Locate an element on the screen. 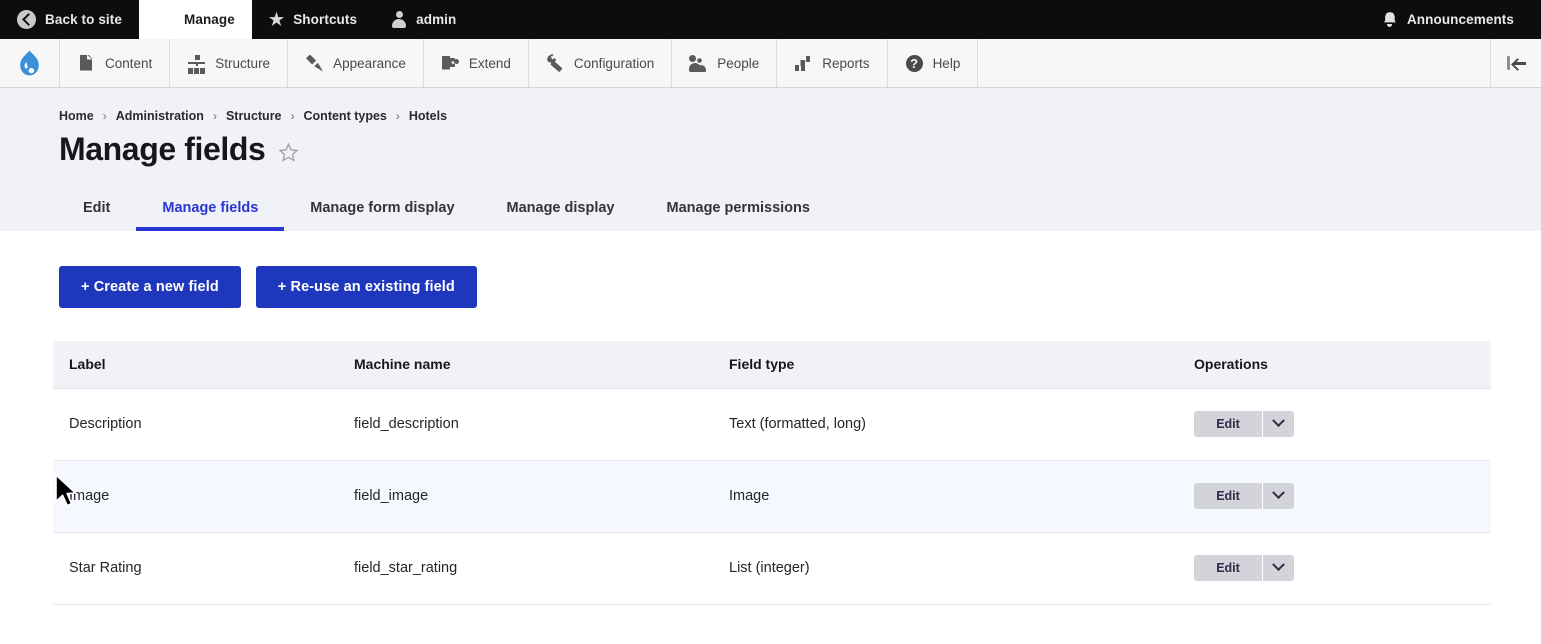  user-name-label: admin is located at coordinates (436, 19).